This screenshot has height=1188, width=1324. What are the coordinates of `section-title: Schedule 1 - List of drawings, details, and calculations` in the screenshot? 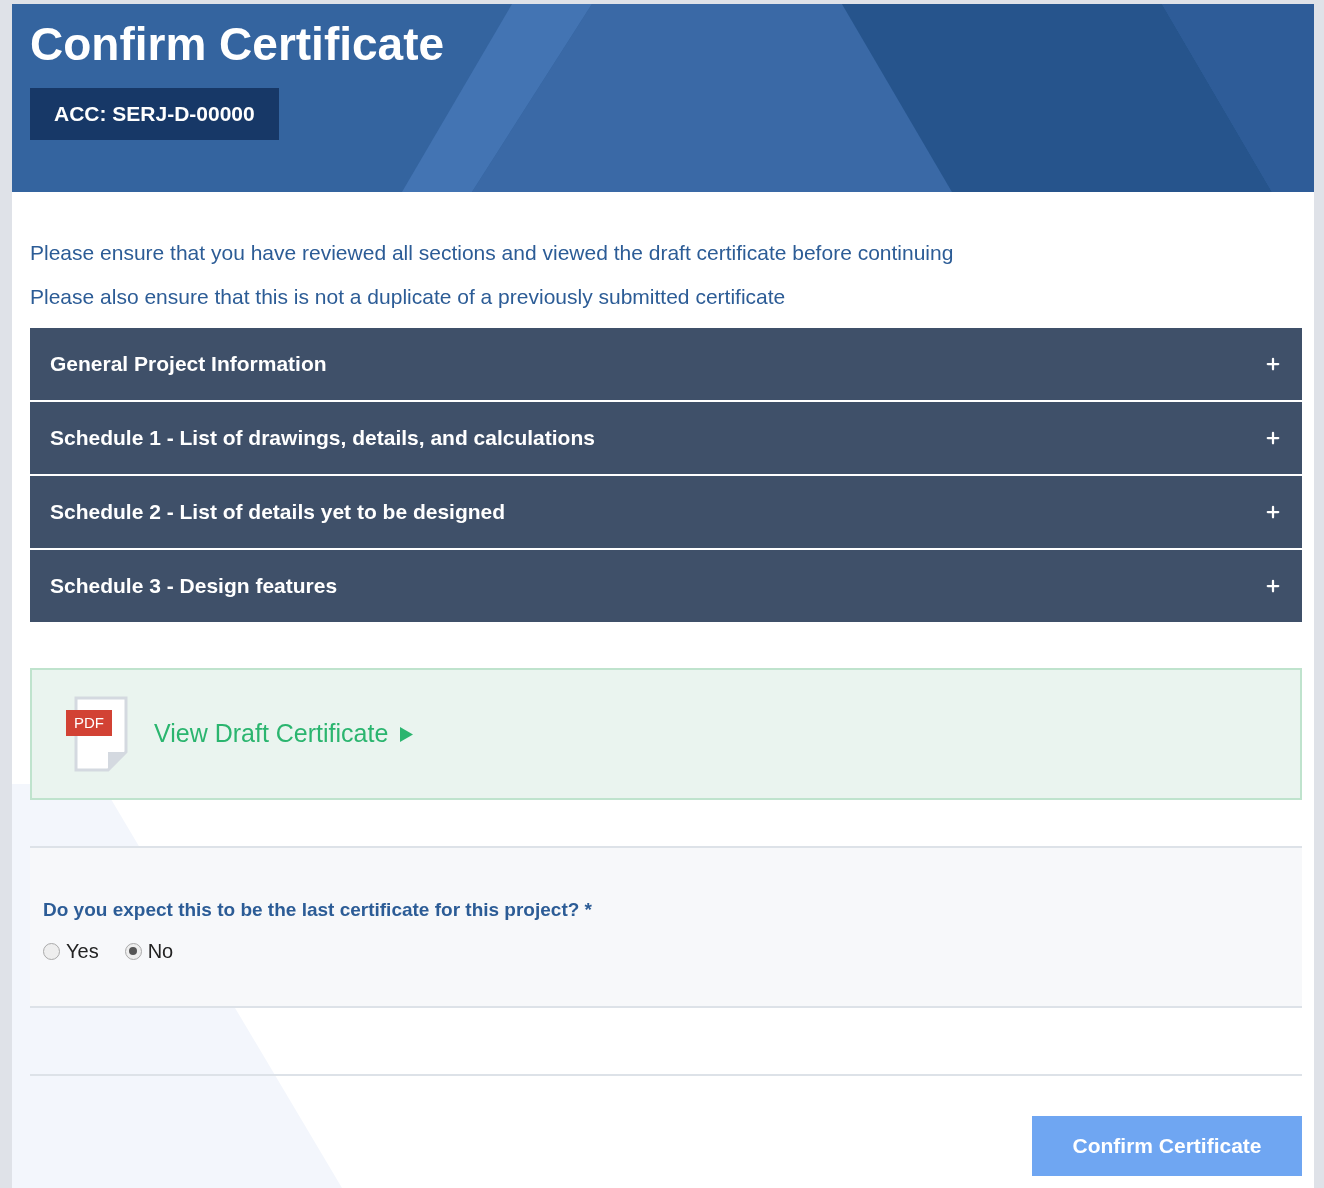 It's located at (322, 438).